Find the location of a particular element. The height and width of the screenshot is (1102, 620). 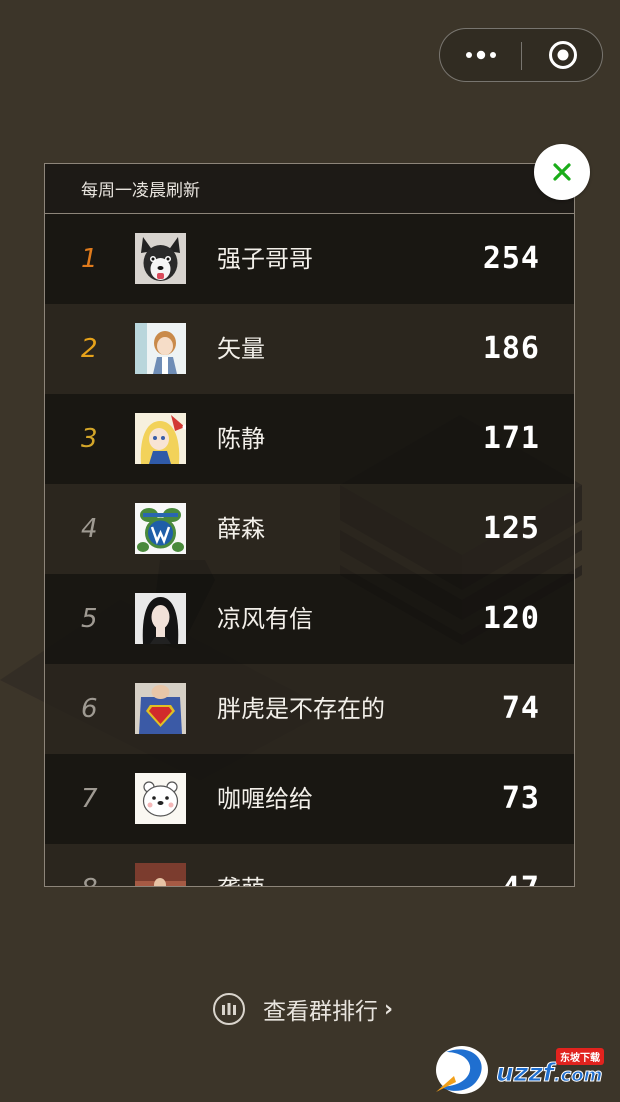

superman-shirt-avatar is located at coordinates (160, 708).